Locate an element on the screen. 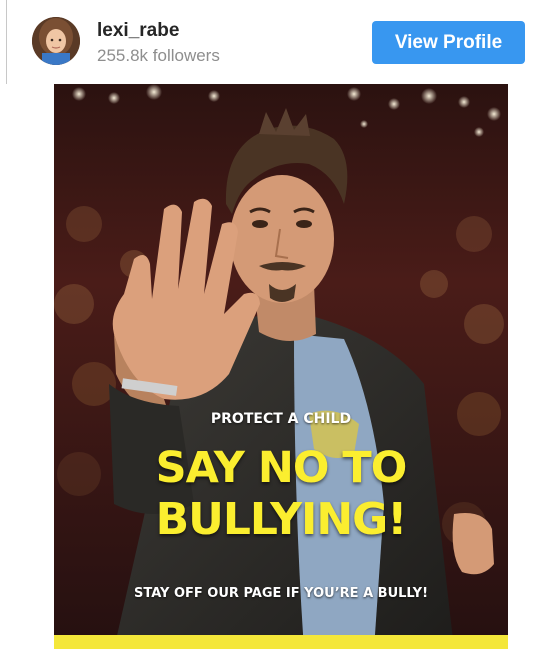 Image resolution: width=540 pixels, height=662 pixels. kicker-text: PROTECT A CHILD is located at coordinates (281, 419).